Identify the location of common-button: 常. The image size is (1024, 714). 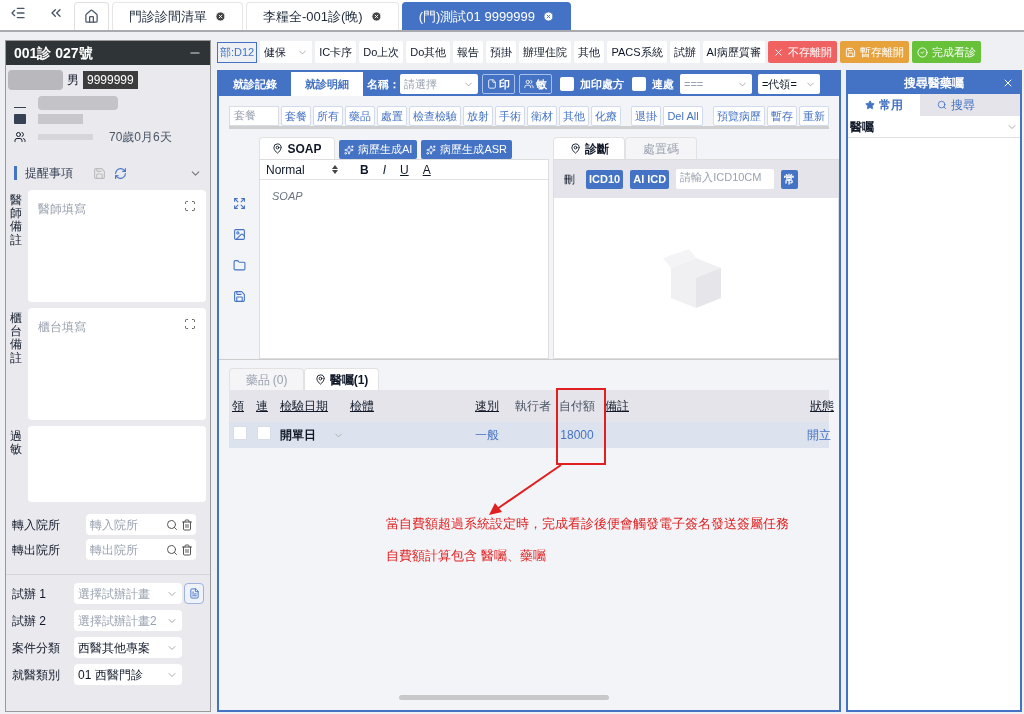
(790, 179).